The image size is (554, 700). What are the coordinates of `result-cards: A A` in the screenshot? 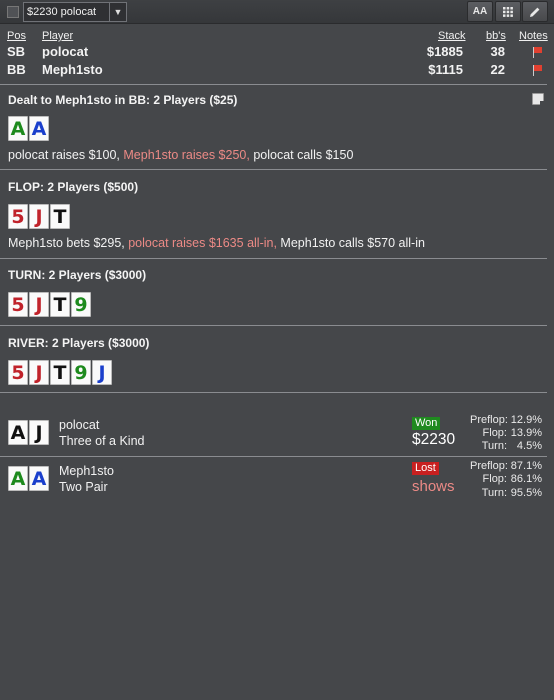 It's located at (28, 478).